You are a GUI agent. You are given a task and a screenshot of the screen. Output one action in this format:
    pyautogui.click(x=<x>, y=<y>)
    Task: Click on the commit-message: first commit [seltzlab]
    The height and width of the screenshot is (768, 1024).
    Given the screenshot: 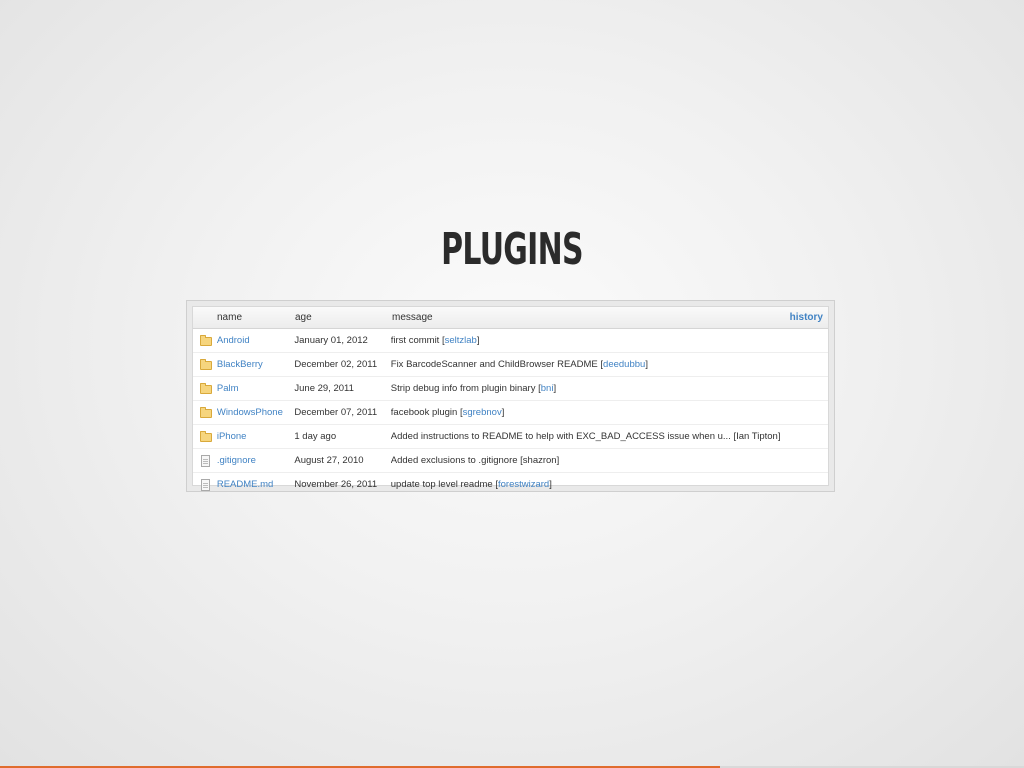 What is the action you would take?
    pyautogui.click(x=609, y=340)
    